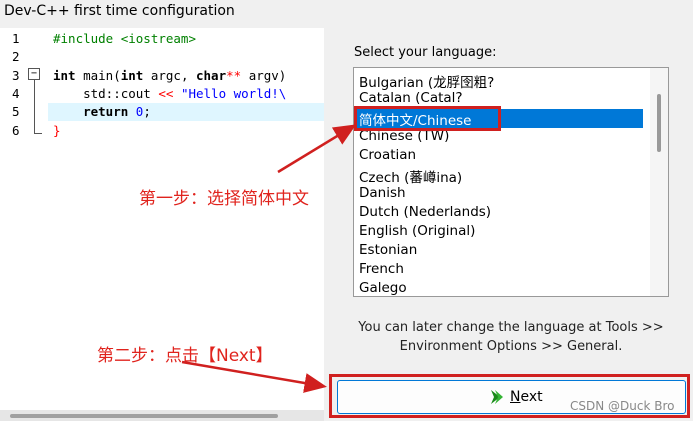  What do you see at coordinates (622, 406) in the screenshot?
I see `watermark: CSDN @Duck Bro` at bounding box center [622, 406].